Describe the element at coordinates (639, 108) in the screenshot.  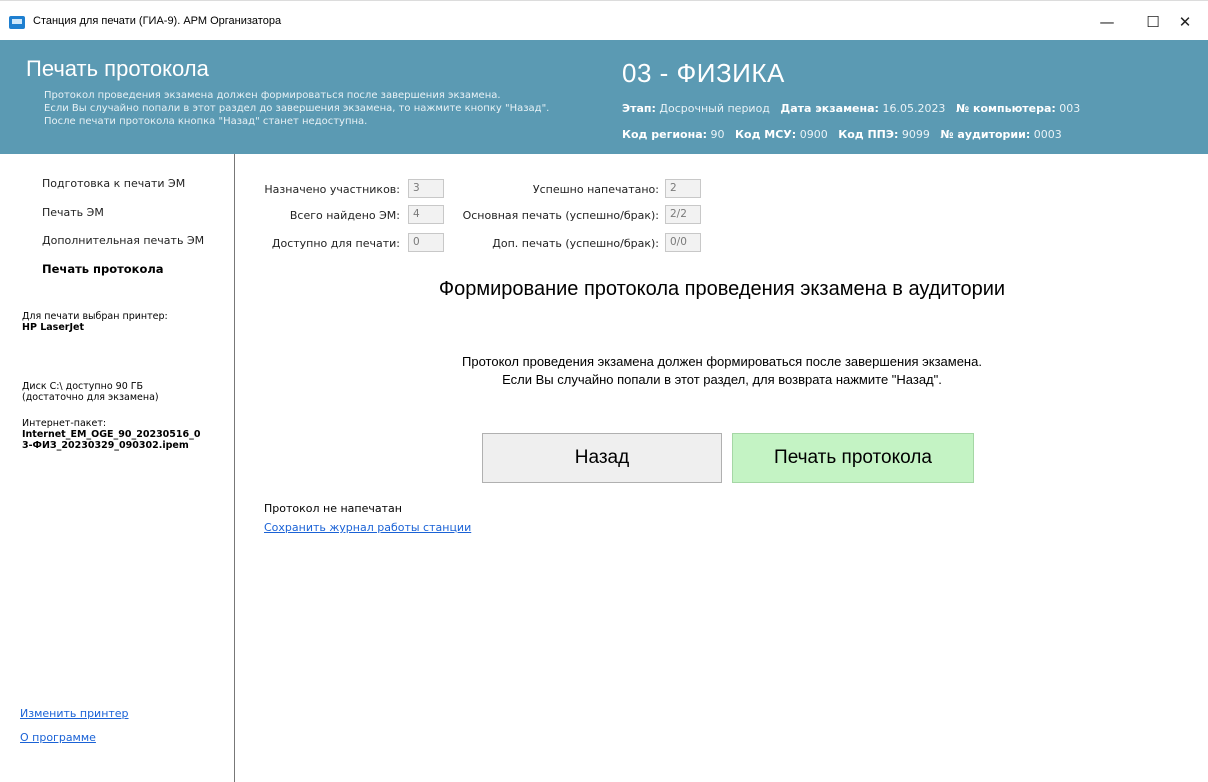
I see `stage-label: Этап:` at that location.